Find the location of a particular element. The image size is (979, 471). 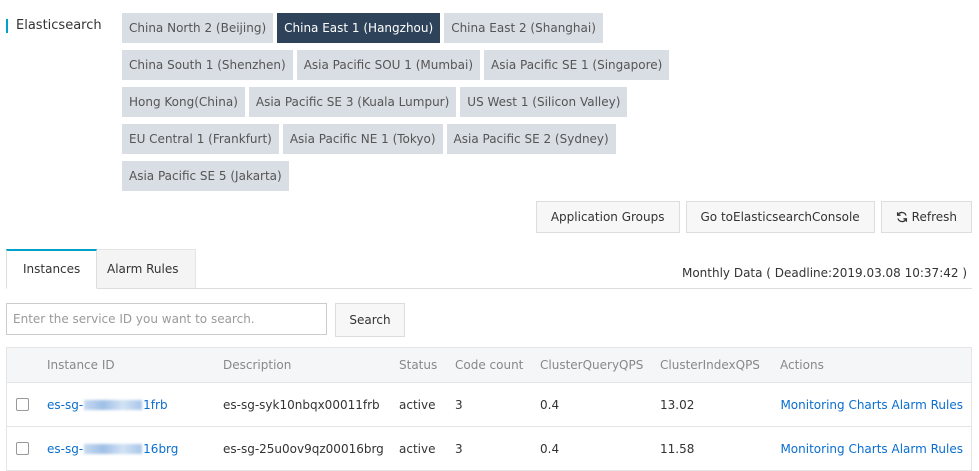

search-button: Search is located at coordinates (370, 320).